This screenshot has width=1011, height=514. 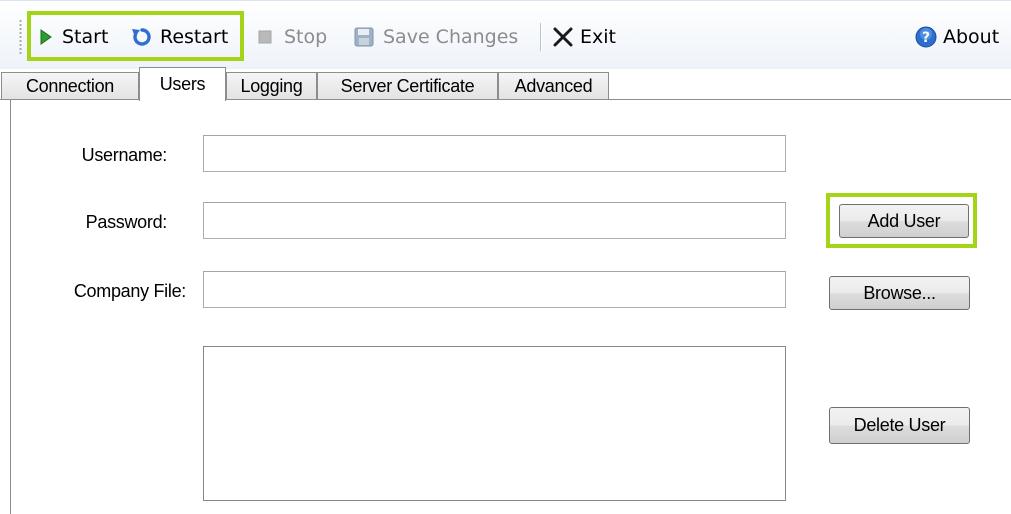 What do you see at coordinates (85, 37) in the screenshot?
I see `start-label: Start` at bounding box center [85, 37].